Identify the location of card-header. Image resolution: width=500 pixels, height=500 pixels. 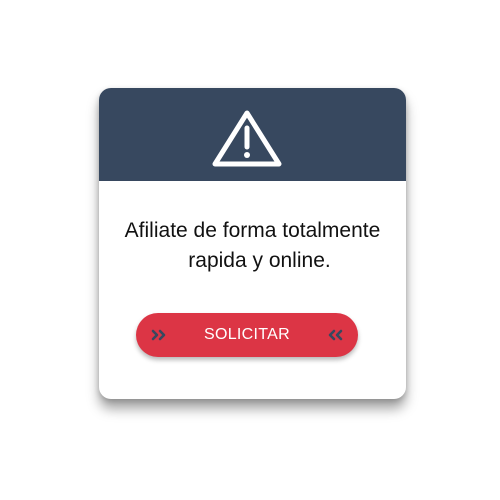
(252, 134).